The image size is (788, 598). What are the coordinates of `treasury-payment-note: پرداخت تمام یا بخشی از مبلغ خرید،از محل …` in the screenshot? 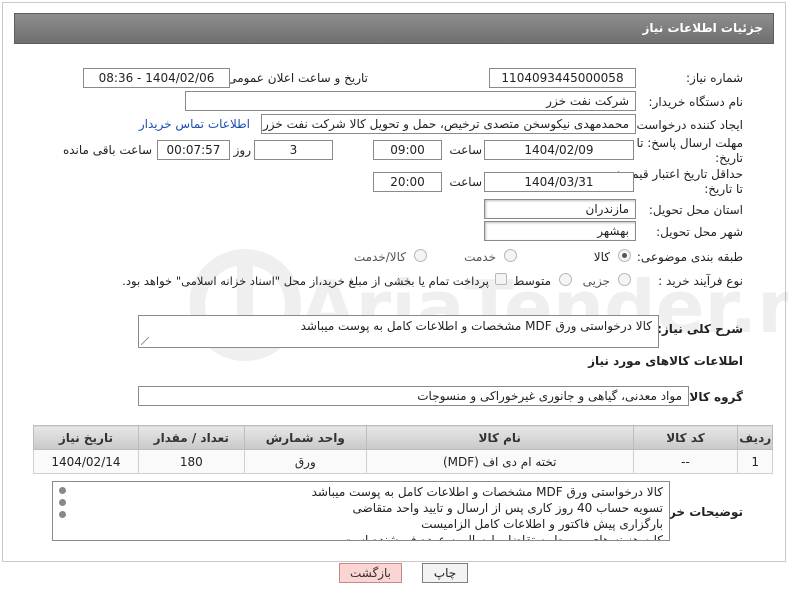 It's located at (305, 281).